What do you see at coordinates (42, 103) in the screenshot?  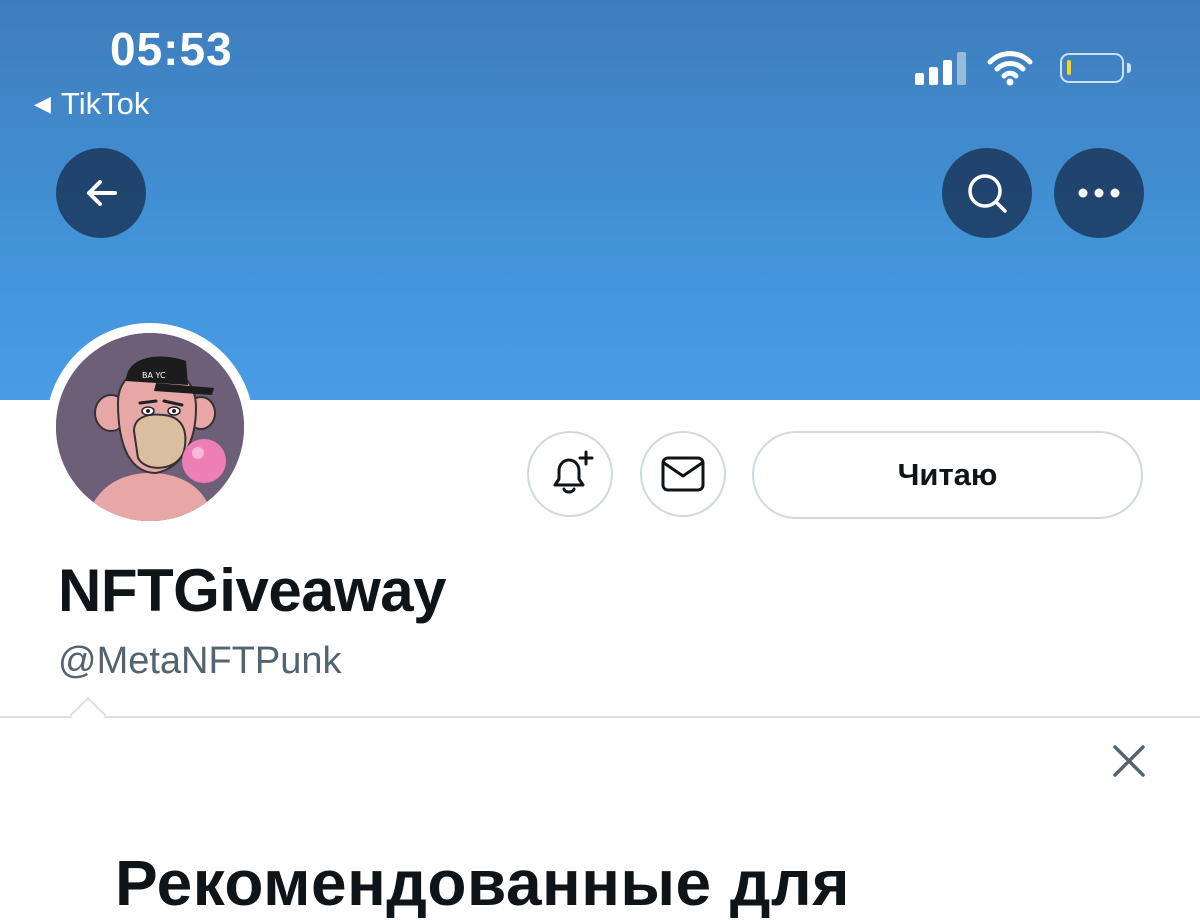 I see `back-triangle-icon: ◀` at bounding box center [42, 103].